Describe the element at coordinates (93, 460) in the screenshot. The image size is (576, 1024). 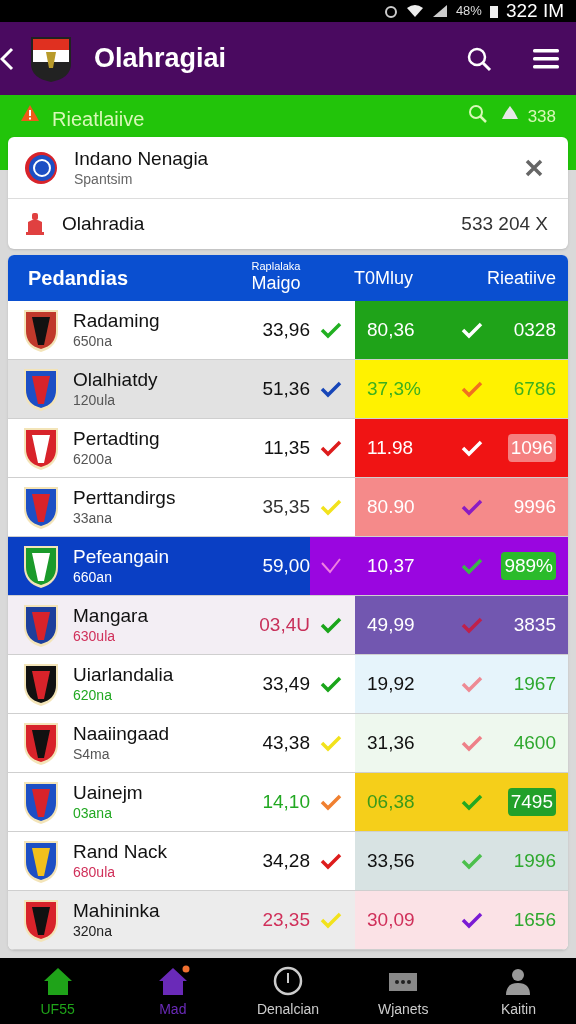
I see `team-subtitle: 6200a` at that location.